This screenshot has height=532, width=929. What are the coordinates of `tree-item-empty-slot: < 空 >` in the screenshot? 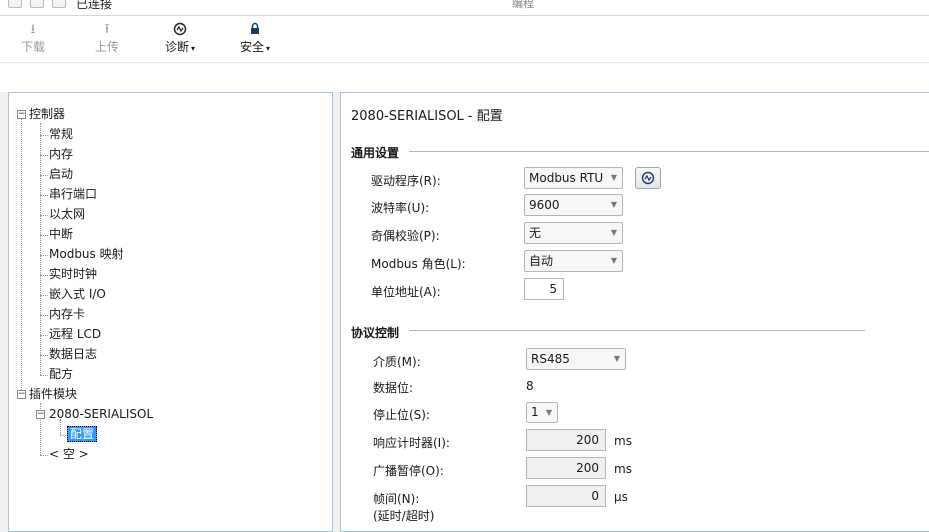 It's located at (69, 454).